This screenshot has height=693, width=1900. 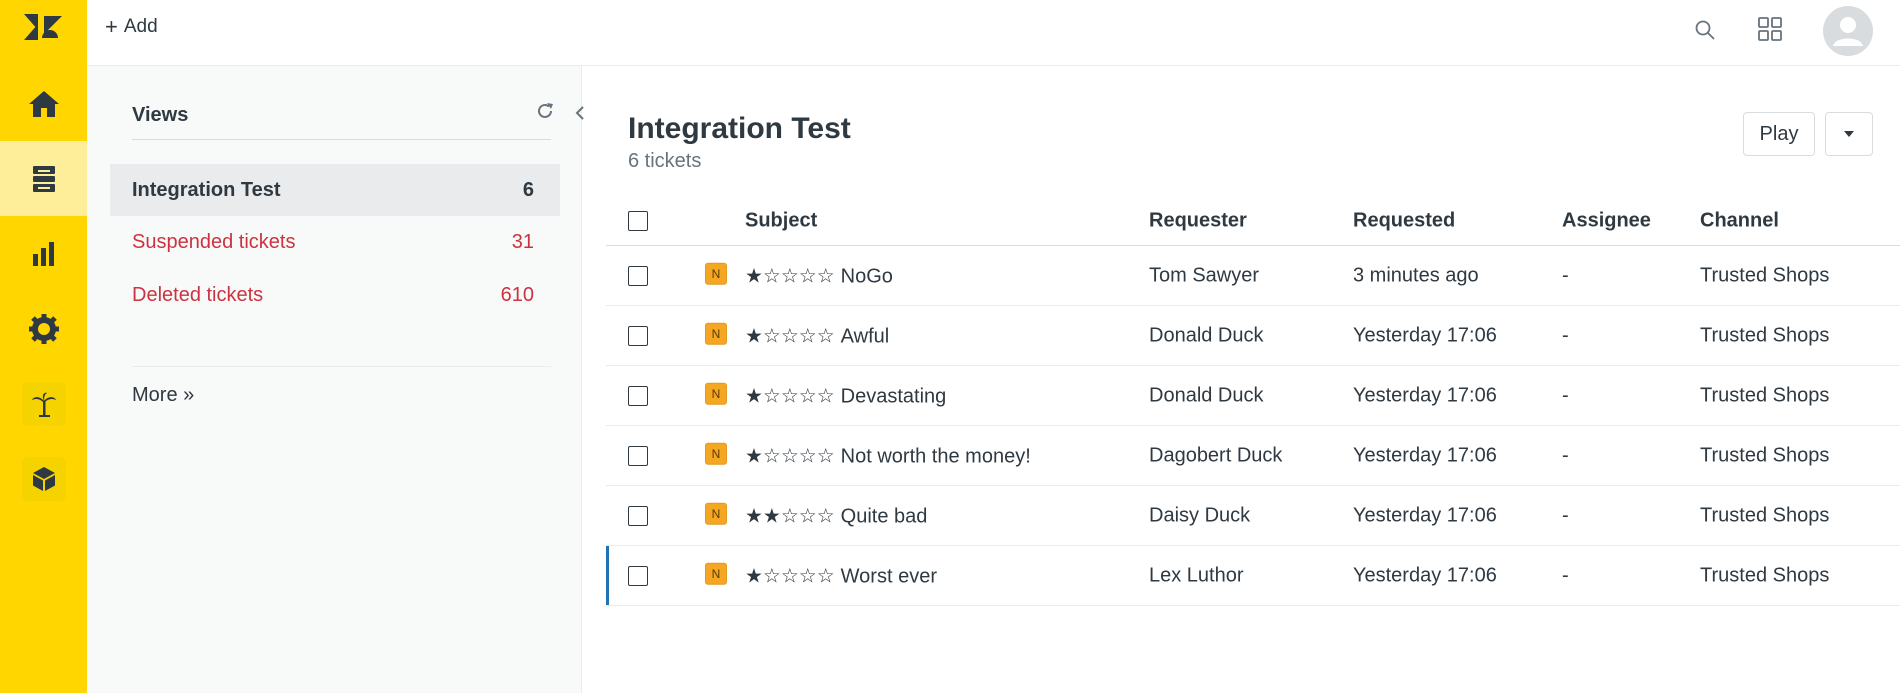 I want to click on view-count: 6, so click(x=528, y=189).